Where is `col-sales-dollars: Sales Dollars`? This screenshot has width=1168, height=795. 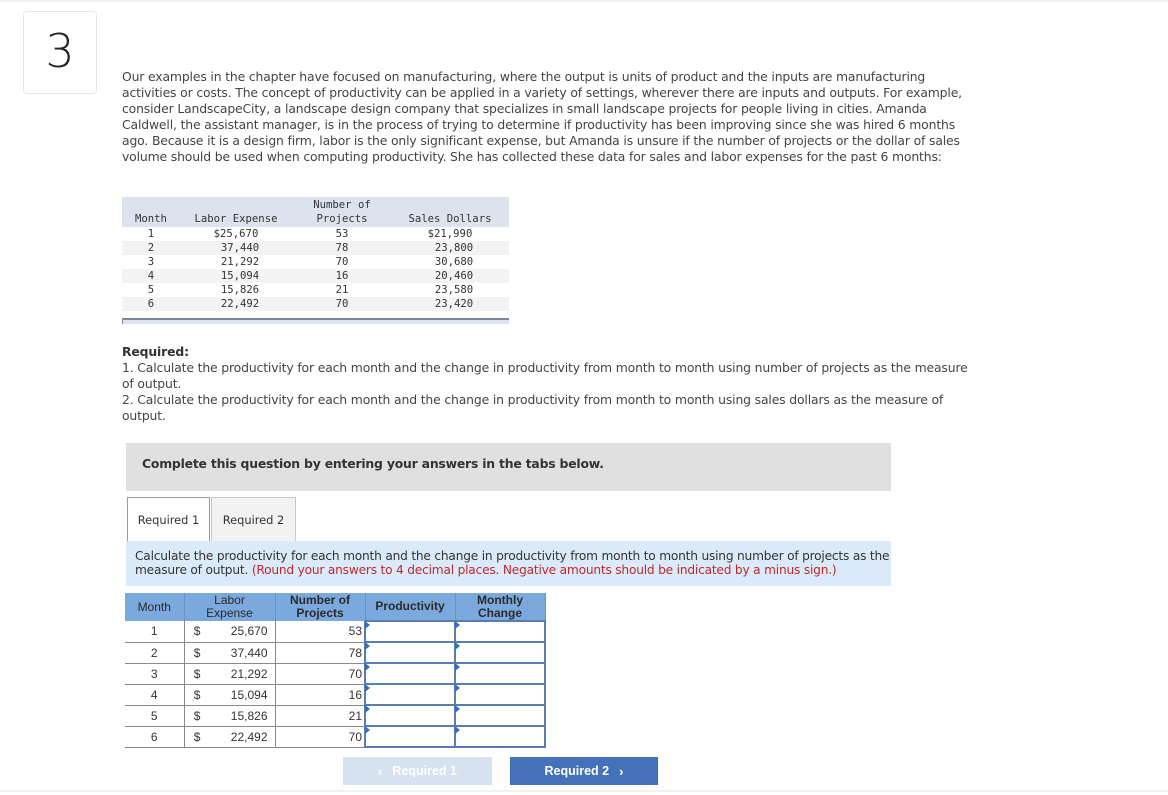 col-sales-dollars: Sales Dollars is located at coordinates (450, 219).